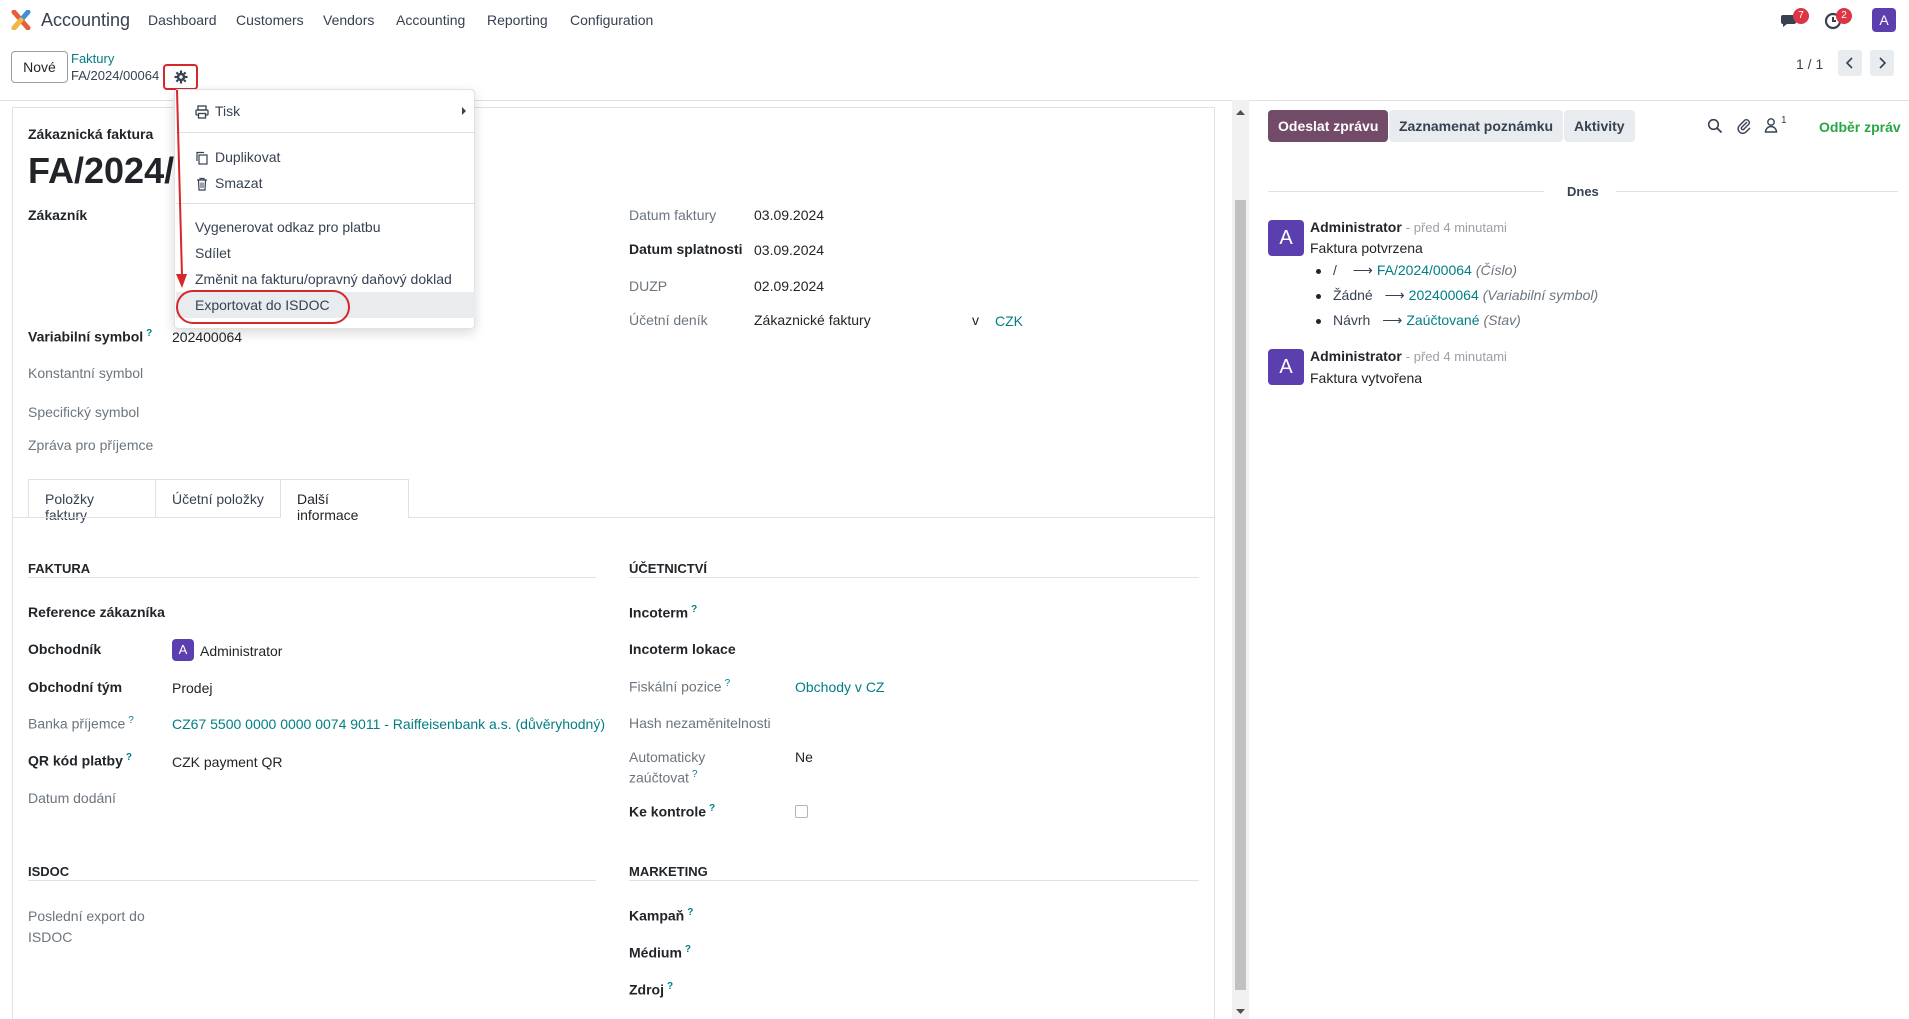 The width and height of the screenshot is (1909, 1019). What do you see at coordinates (65, 649) in the screenshot?
I see `salesperson-label: Obchodník` at bounding box center [65, 649].